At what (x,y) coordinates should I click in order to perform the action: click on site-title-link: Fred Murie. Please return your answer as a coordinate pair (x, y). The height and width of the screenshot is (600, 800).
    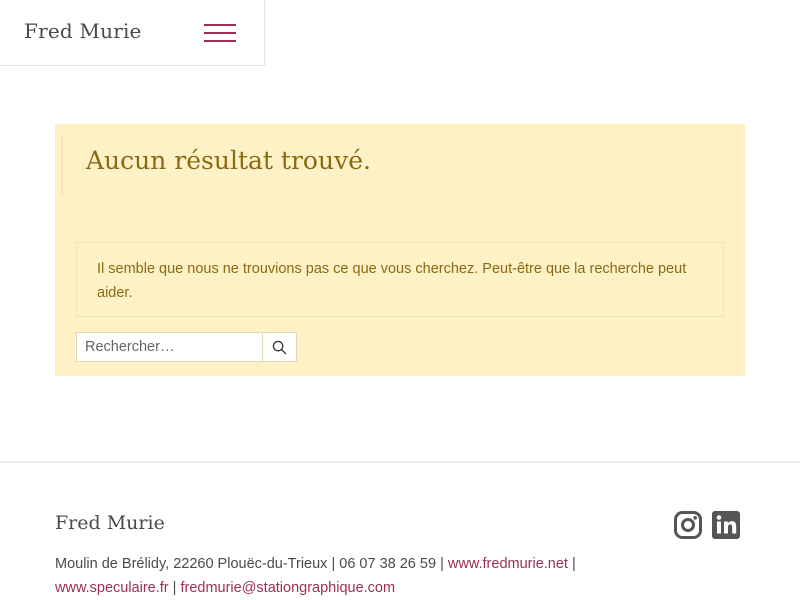
    Looking at the image, I should click on (83, 31).